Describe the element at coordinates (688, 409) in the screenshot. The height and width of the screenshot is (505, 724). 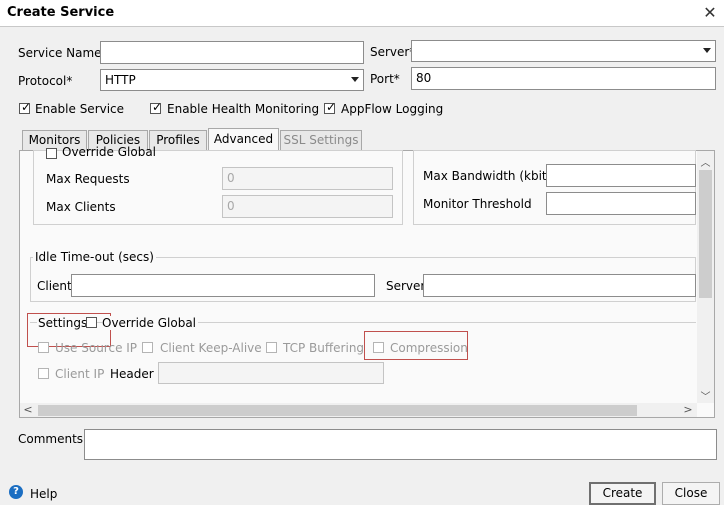
I see `scroll-right-icon: >` at that location.